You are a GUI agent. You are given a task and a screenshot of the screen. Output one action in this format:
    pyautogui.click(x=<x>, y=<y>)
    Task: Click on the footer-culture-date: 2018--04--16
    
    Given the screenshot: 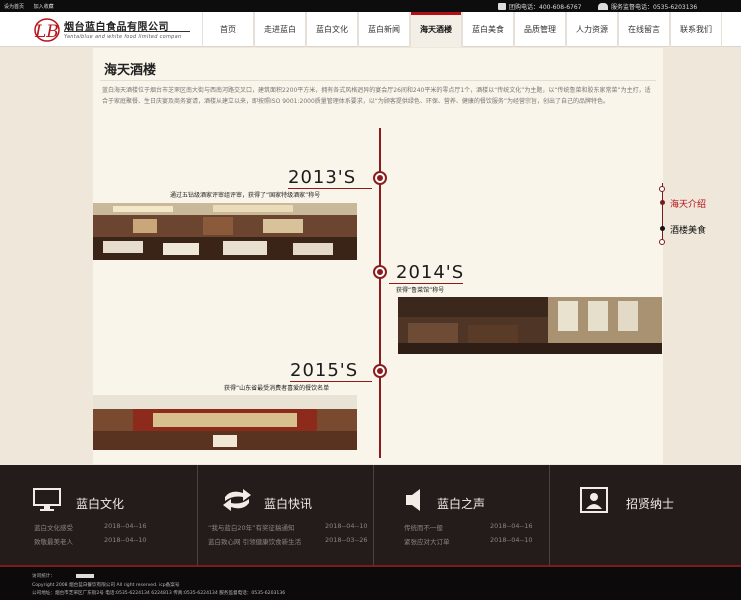 What is the action you would take?
    pyautogui.click(x=125, y=526)
    